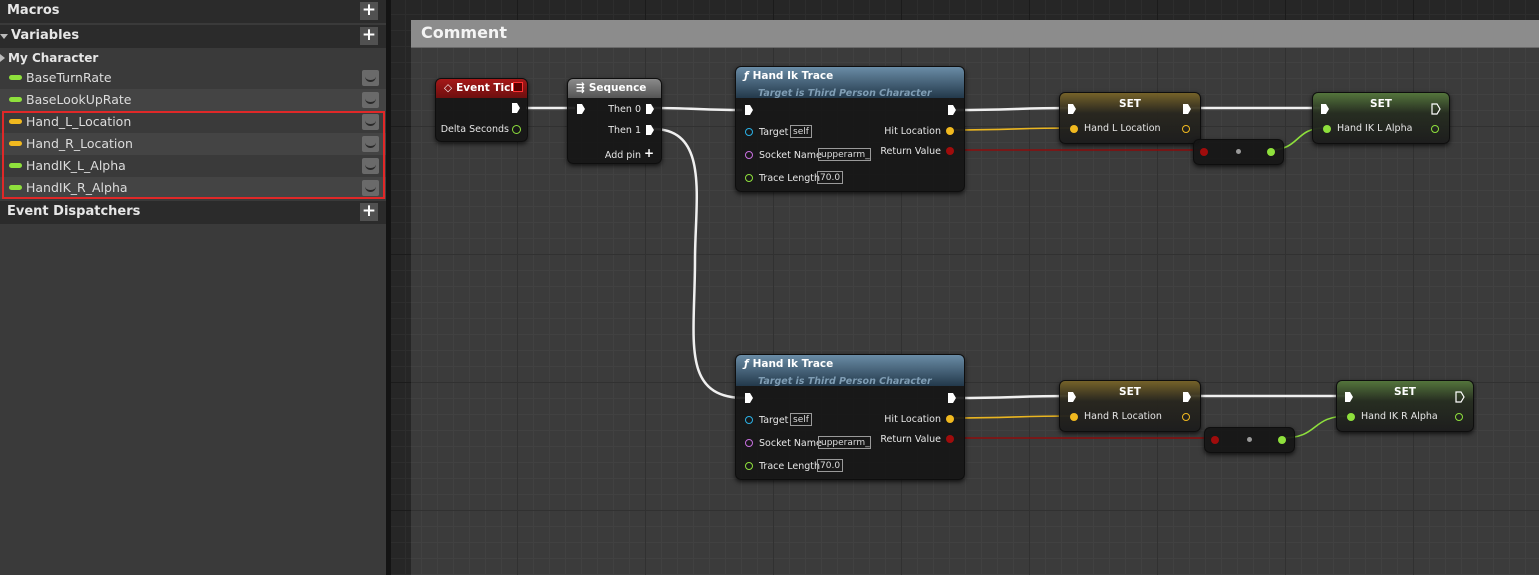 The width and height of the screenshot is (1539, 575). Describe the element at coordinates (580, 88) in the screenshot. I see `sequence-icon: ⇶` at that location.